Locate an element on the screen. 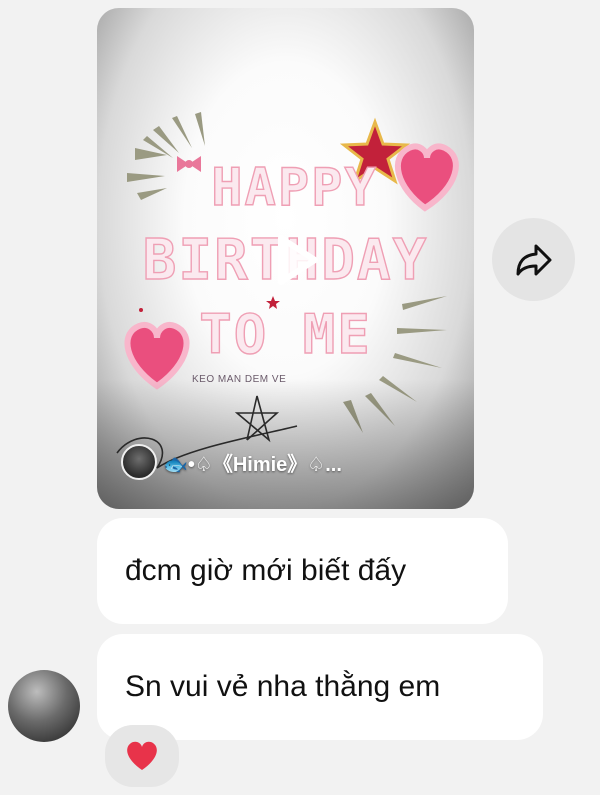 The height and width of the screenshot is (795, 600). share-button is located at coordinates (533, 259).